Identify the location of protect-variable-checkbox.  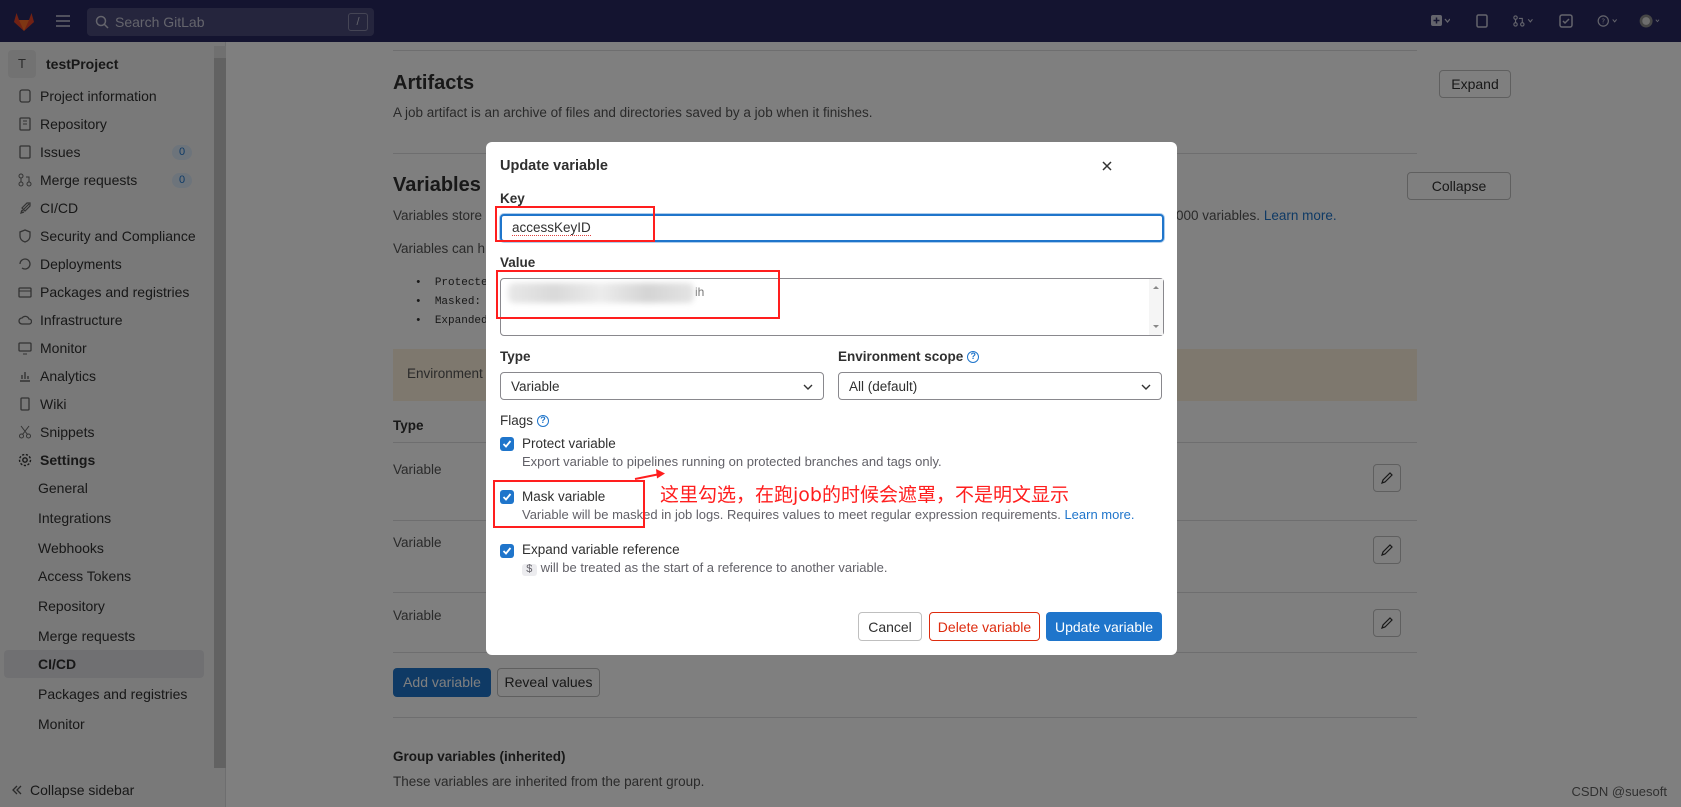
(507, 444).